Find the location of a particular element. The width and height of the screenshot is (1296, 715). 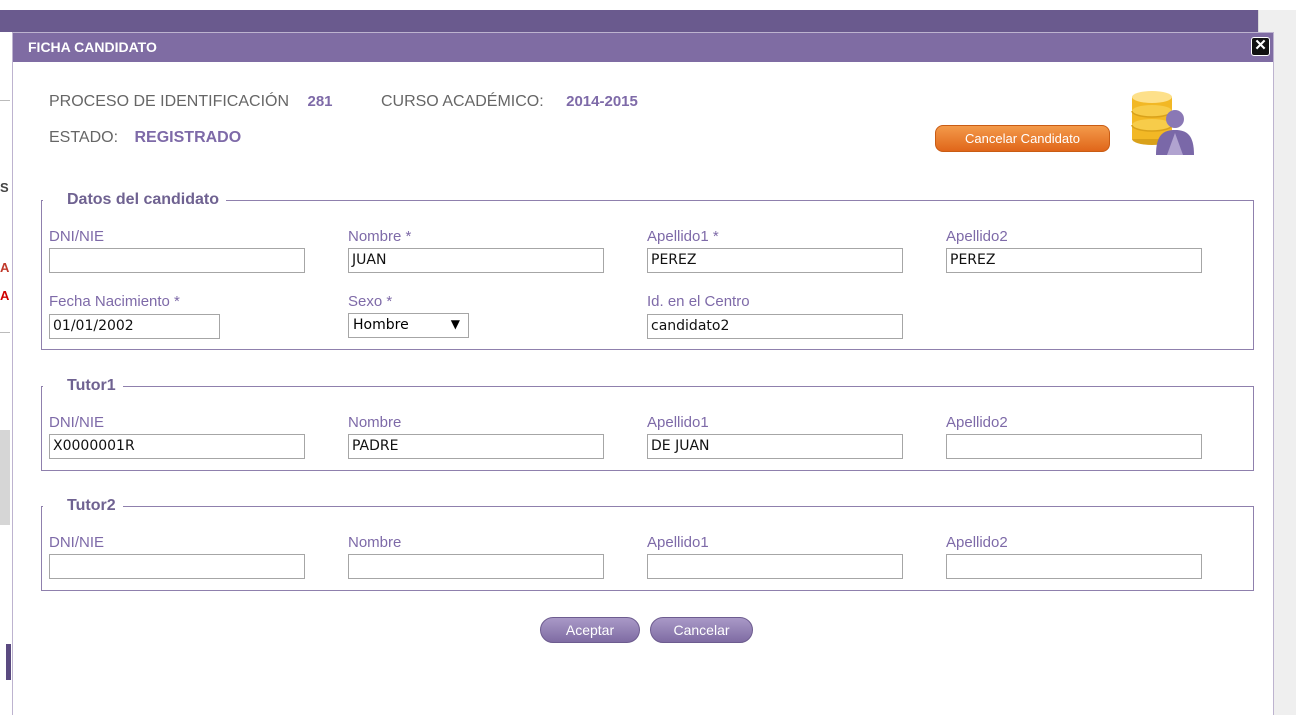

background-page-edge: S A A is located at coordinates (6, 373).